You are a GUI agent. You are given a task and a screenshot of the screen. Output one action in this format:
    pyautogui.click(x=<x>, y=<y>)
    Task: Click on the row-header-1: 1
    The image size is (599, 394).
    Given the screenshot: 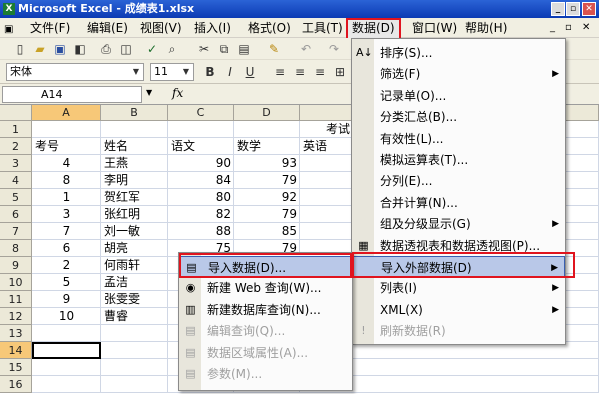 What is the action you would take?
    pyautogui.click(x=16, y=129)
    